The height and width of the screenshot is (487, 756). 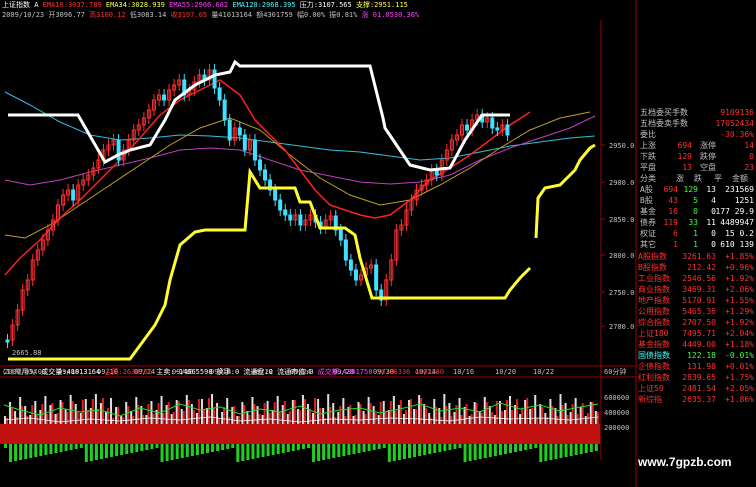 I want to click on index-row-cell: 上证180, so click(x=653, y=333).